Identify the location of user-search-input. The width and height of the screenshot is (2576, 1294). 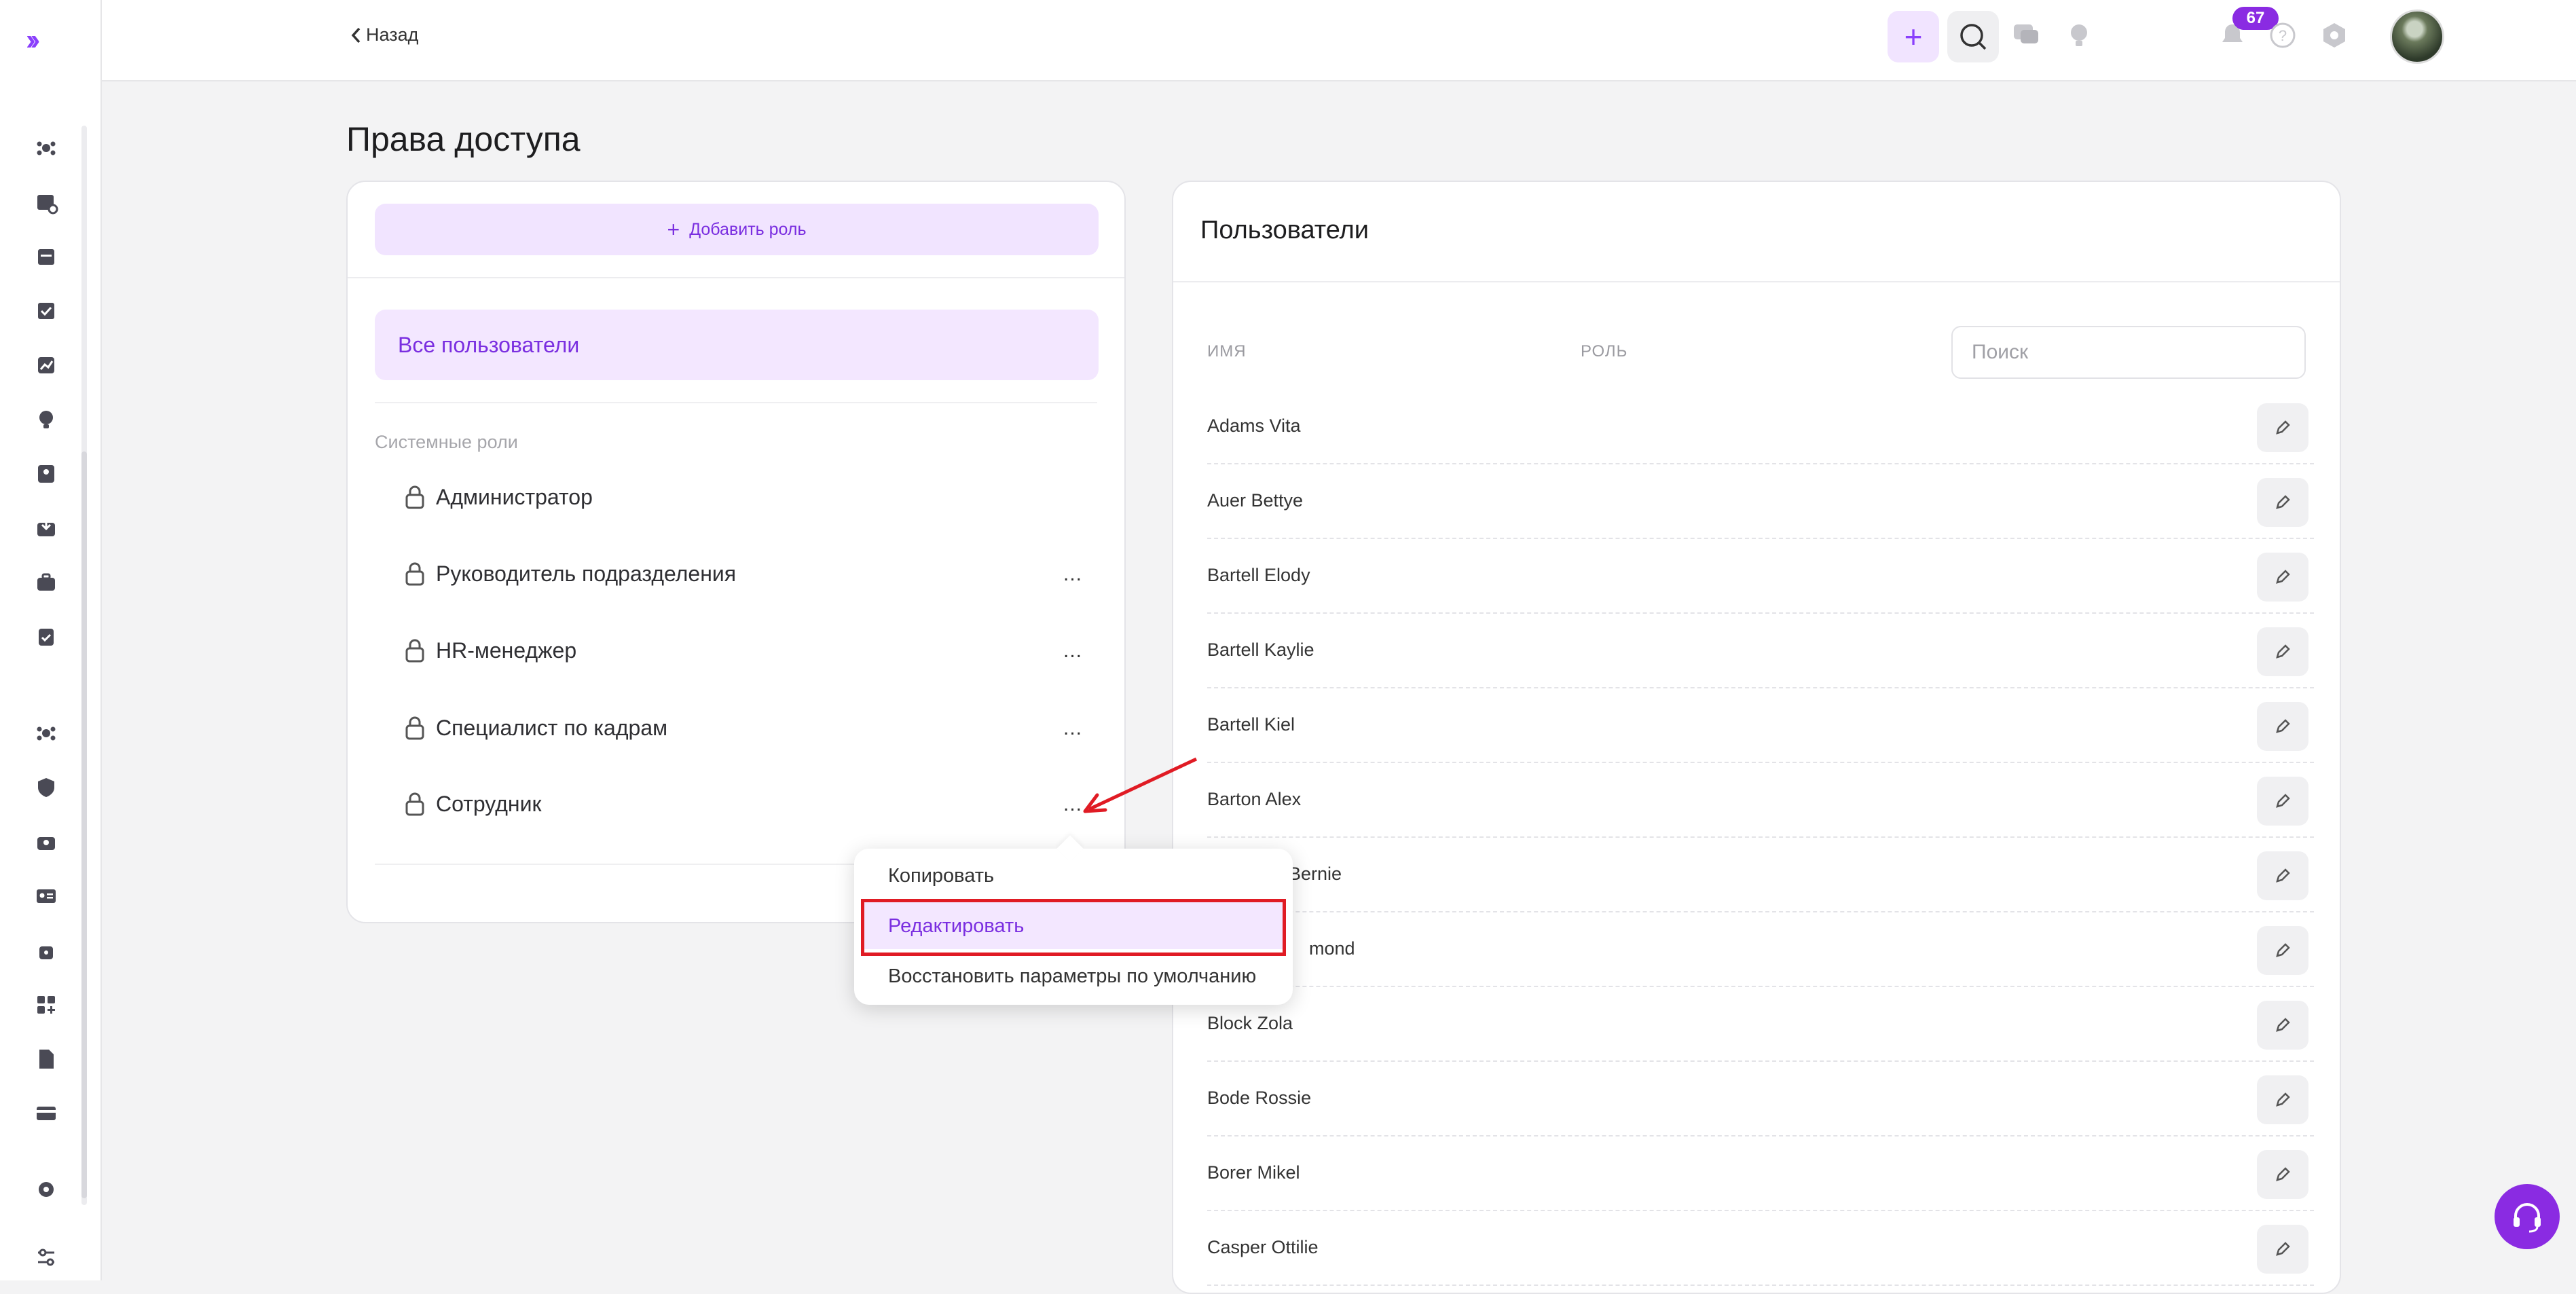
(2128, 352).